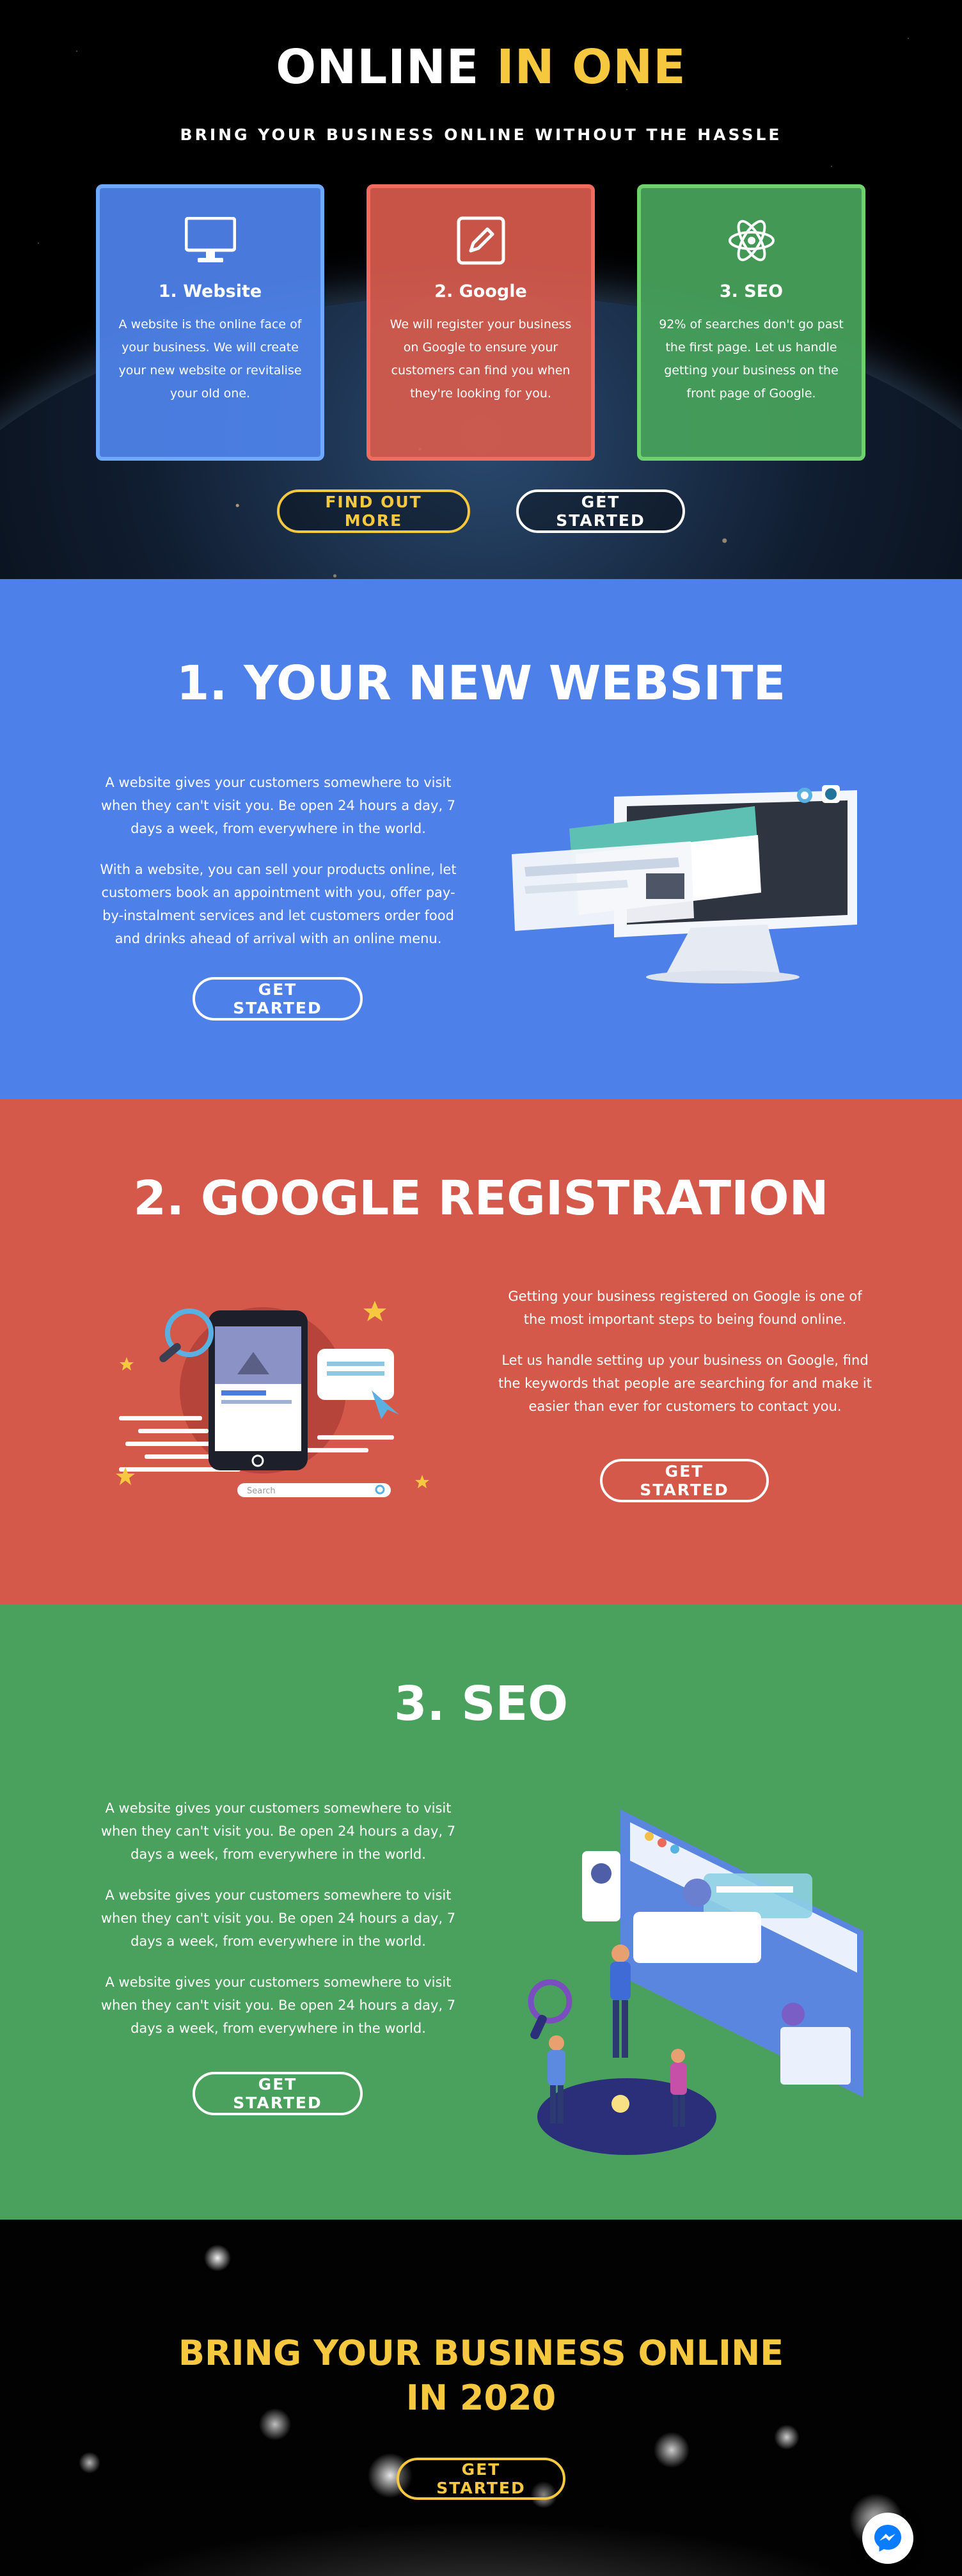  I want to click on website-illustration, so click(684, 884).